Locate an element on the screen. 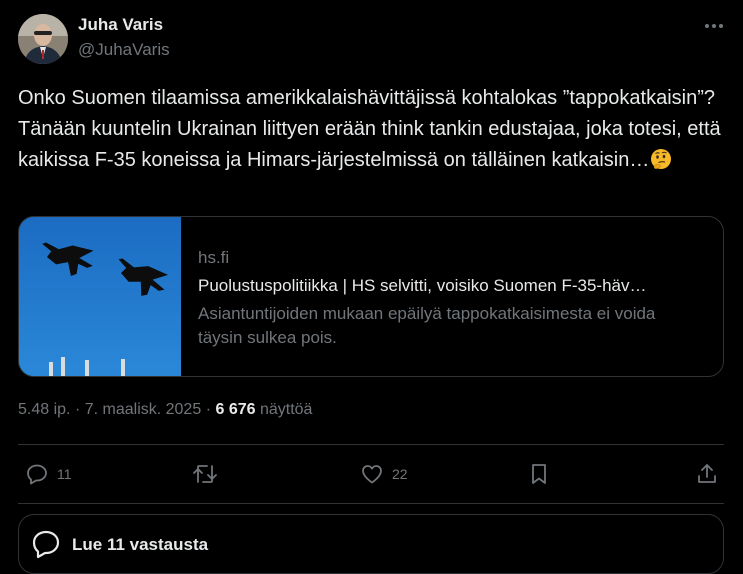  tweet-date: 7. maalisk. 2025 is located at coordinates (143, 409).